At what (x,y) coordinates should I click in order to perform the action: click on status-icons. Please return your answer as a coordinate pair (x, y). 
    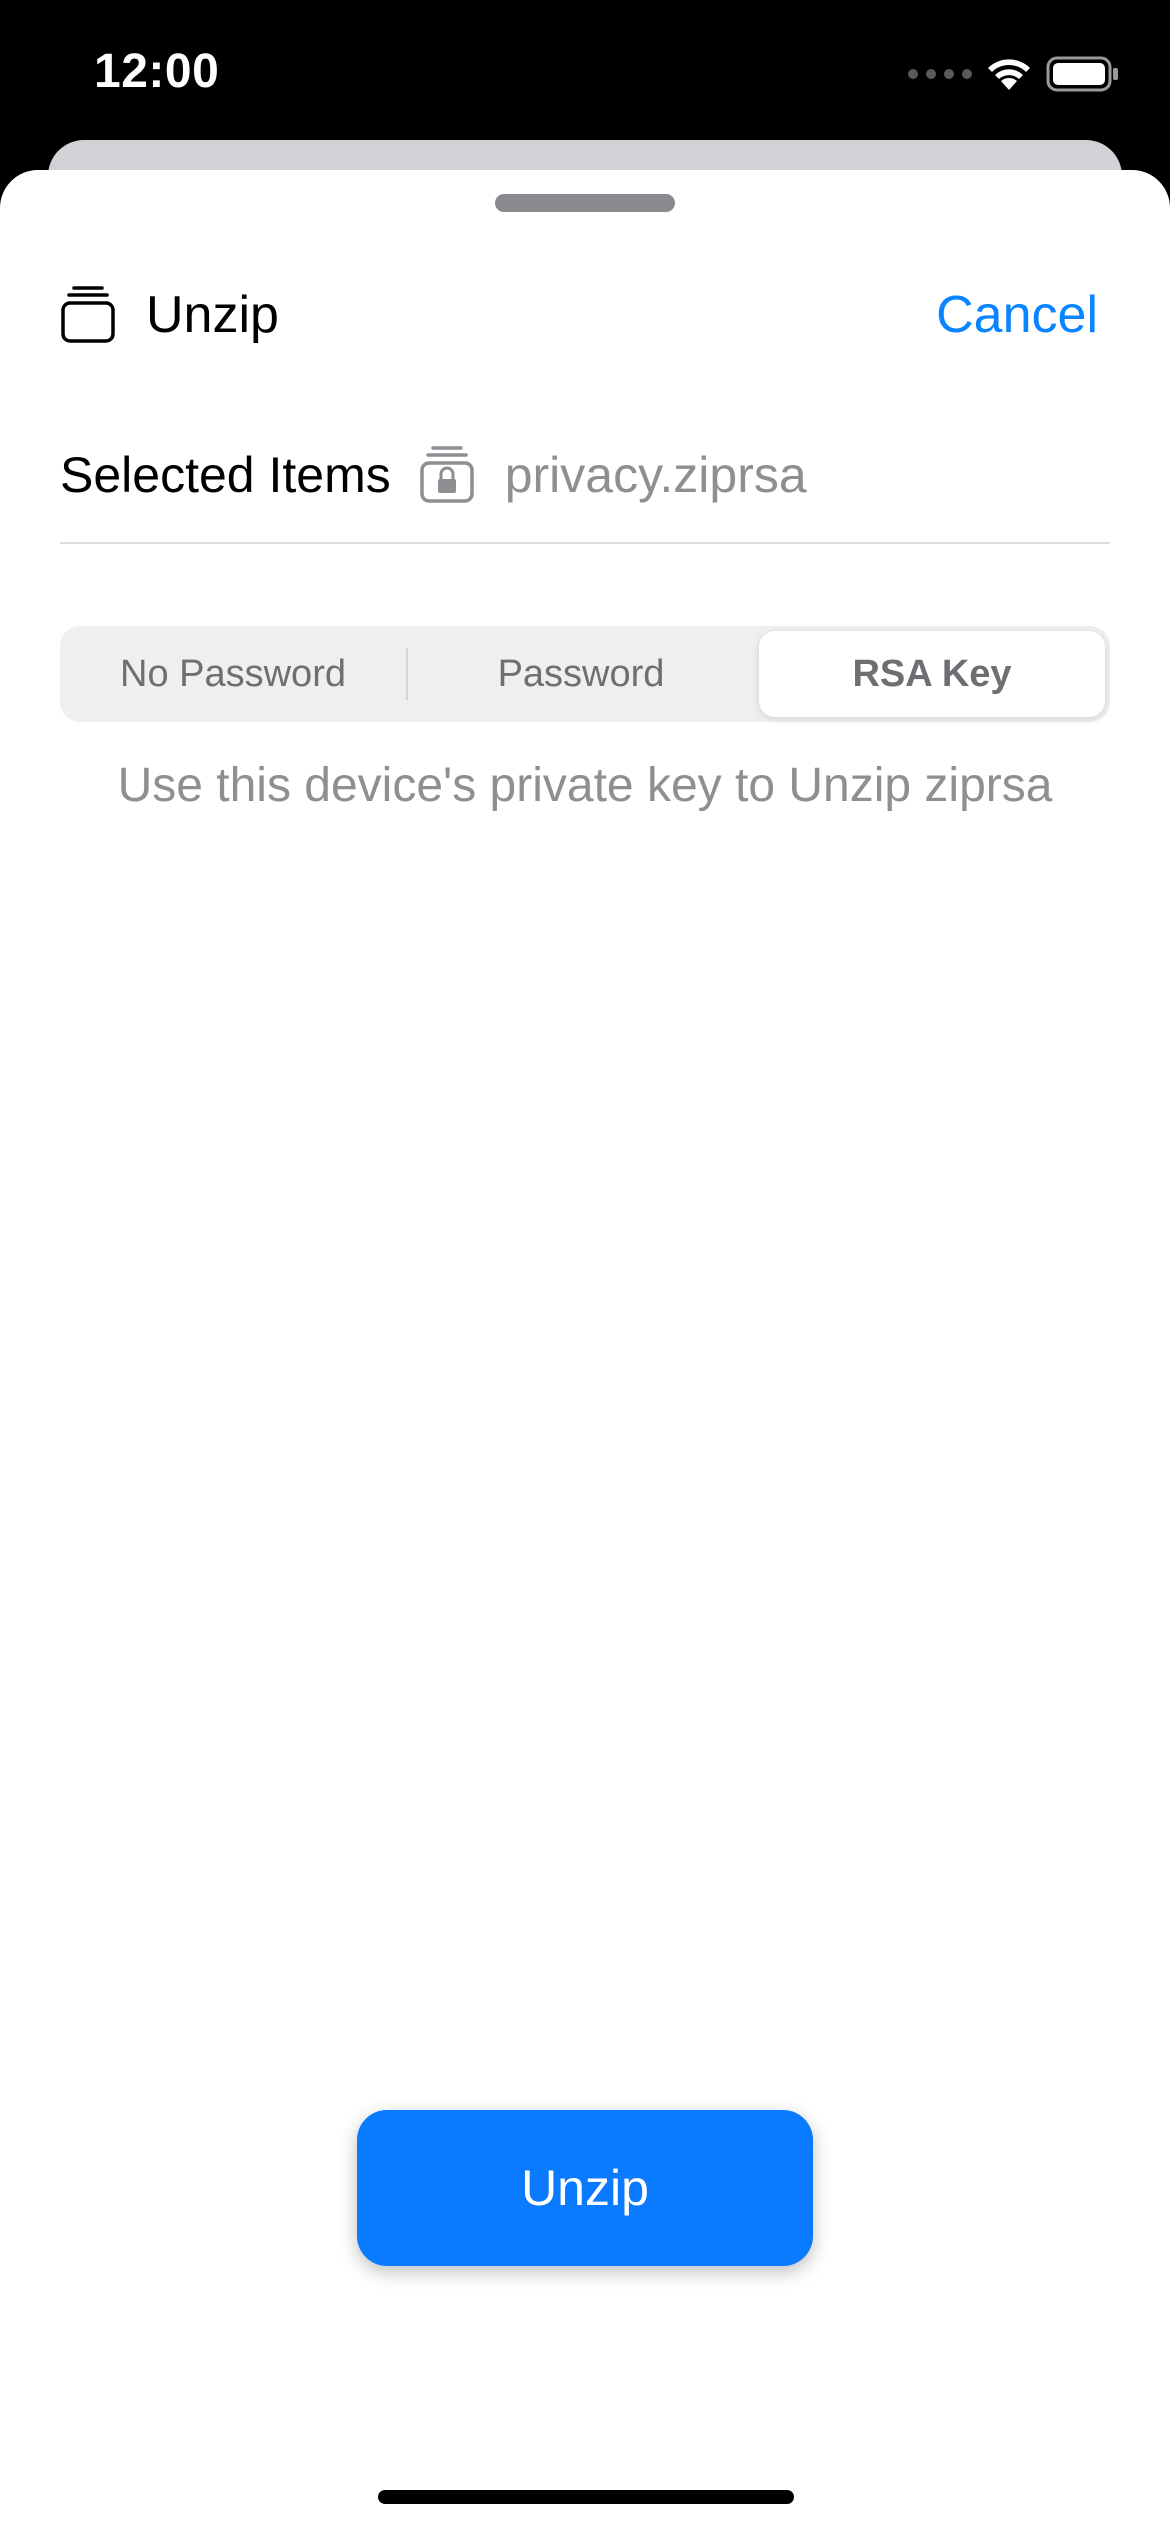
    Looking at the image, I should click on (1014, 74).